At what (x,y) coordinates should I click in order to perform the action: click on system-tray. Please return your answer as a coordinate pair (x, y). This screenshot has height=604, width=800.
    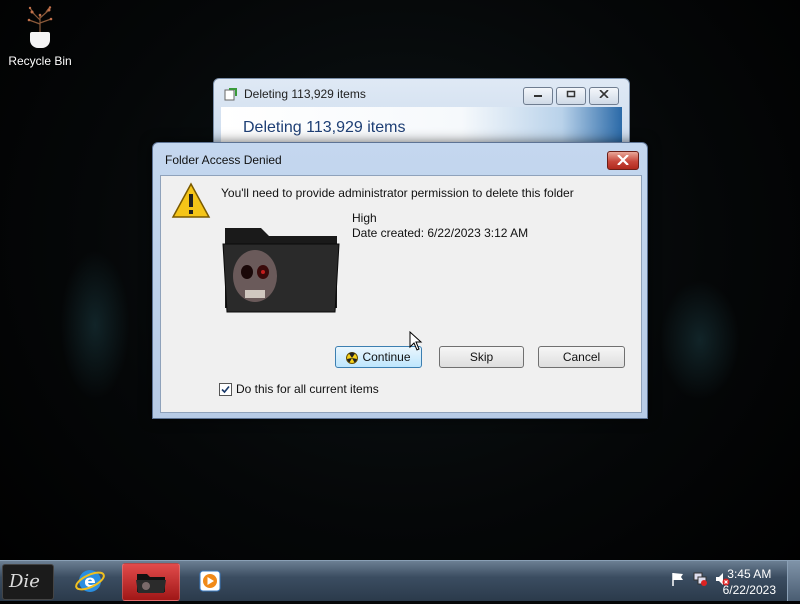
    Looking at the image, I should click on (700, 579).